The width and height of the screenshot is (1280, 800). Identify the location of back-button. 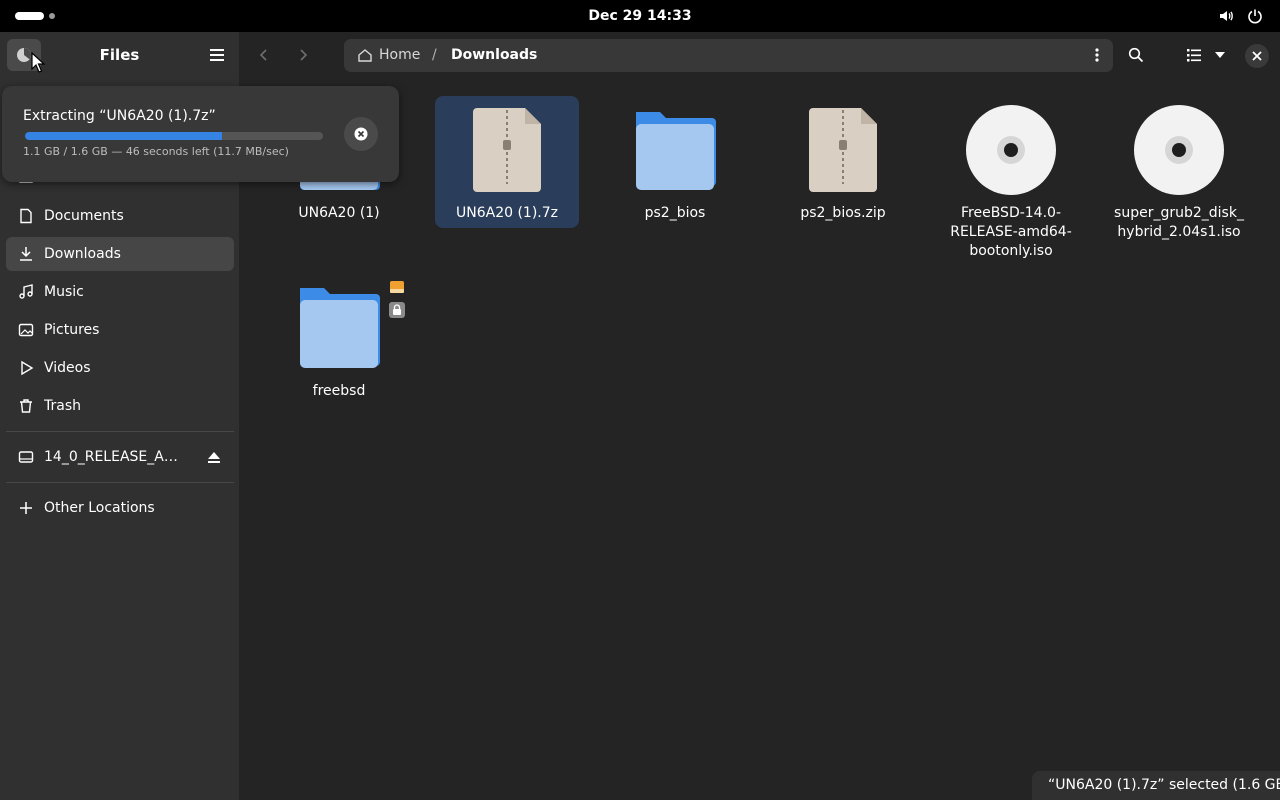
(263, 55).